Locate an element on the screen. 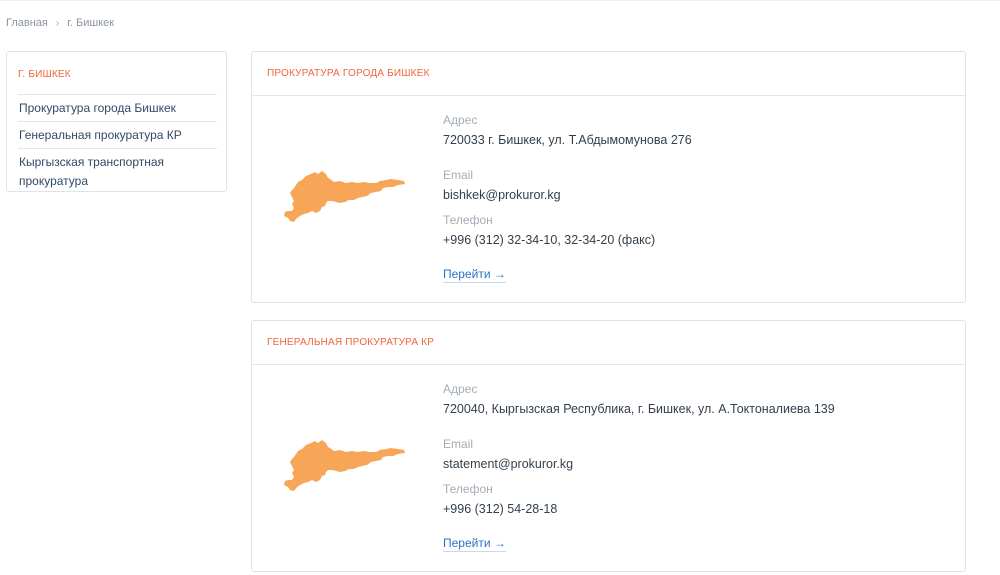 The width and height of the screenshot is (1000, 575). card-title: ГЕНЕРАЛЬНАЯ ПРОКУРАТУРА КР is located at coordinates (608, 343).